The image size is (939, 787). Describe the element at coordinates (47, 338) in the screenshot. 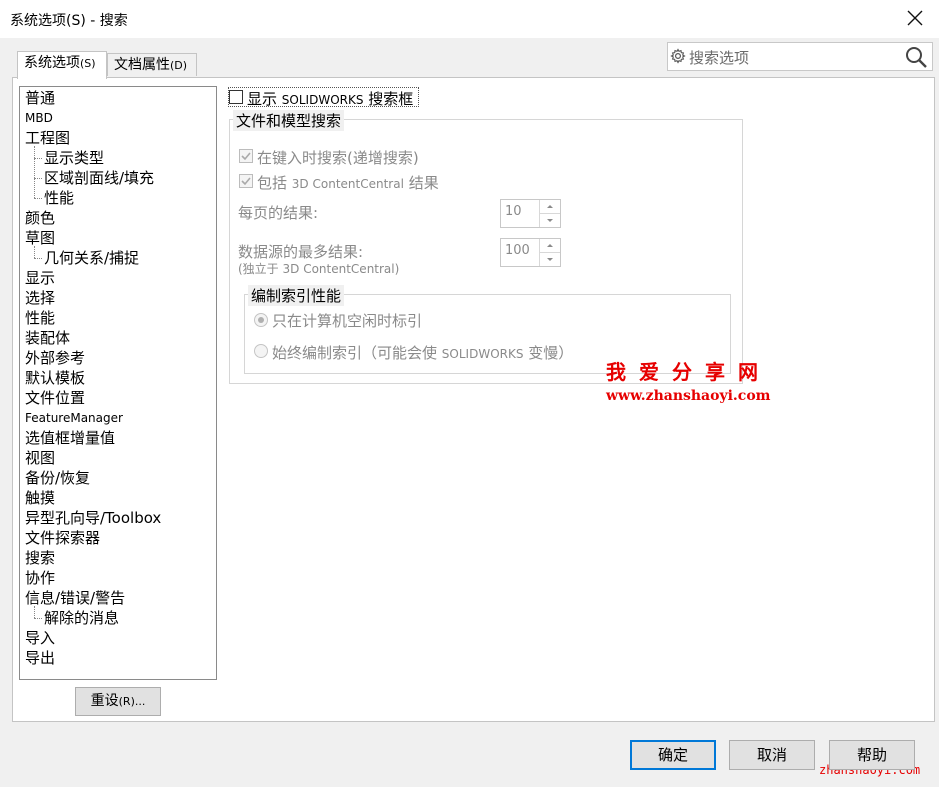

I see `tree-item-assemblies: 装配体` at that location.